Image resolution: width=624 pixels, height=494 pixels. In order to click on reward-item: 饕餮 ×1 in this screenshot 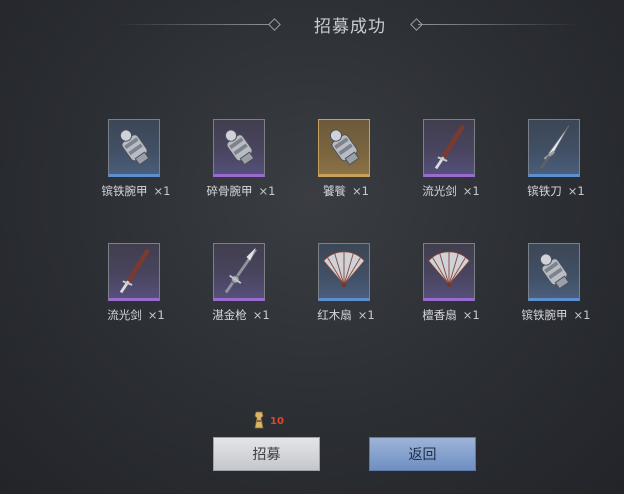, I will do `click(346, 169)`.